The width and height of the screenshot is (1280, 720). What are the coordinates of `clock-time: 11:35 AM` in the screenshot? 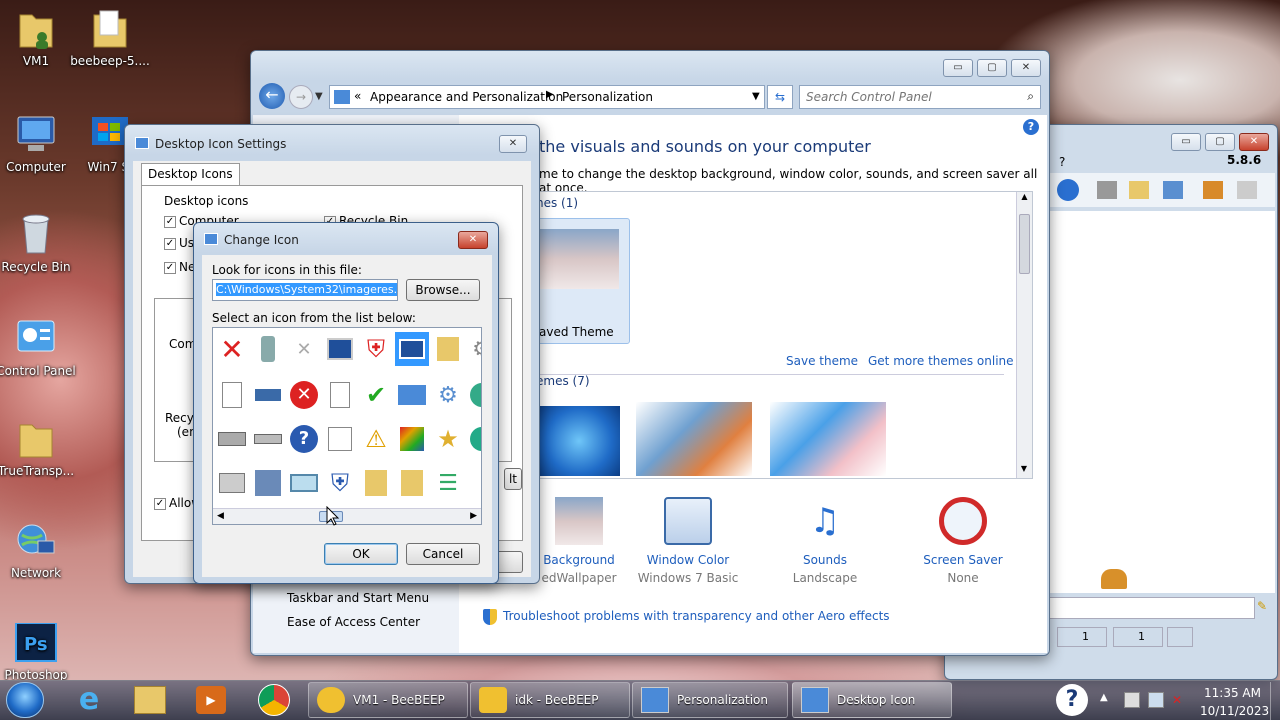 It's located at (1232, 693).